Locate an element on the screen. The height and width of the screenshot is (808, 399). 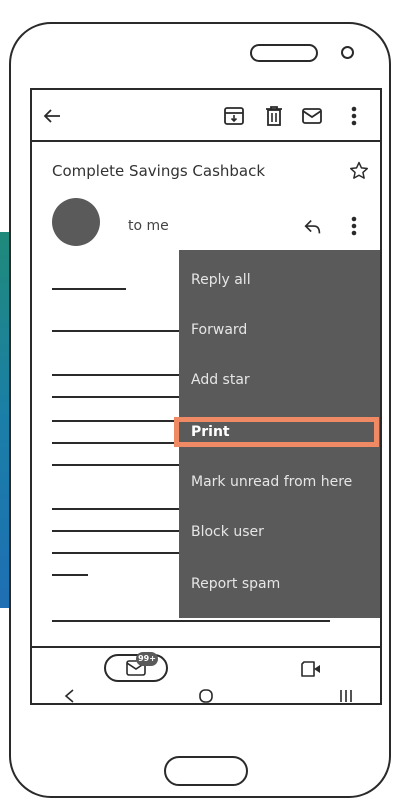
menu-item-reply-all: Reply all is located at coordinates (221, 280).